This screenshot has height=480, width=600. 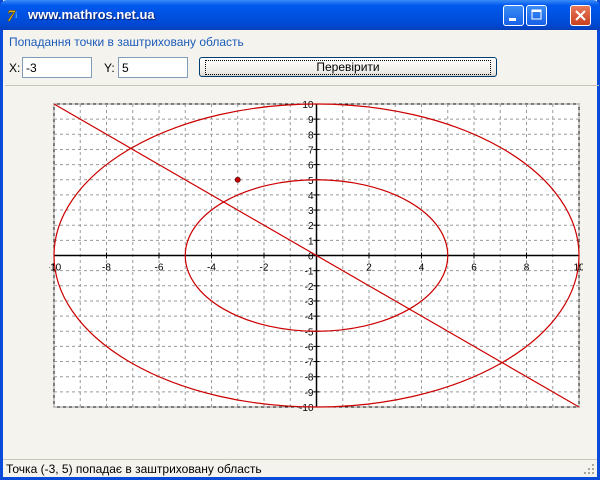 What do you see at coordinates (106, 268) in the screenshot?
I see `x-tick-label: -8` at bounding box center [106, 268].